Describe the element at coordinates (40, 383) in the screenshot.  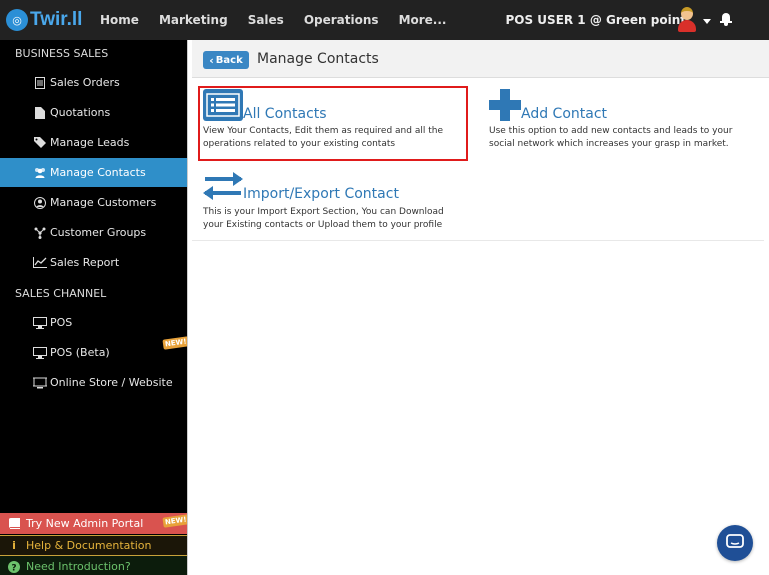
I see `store-icon` at that location.